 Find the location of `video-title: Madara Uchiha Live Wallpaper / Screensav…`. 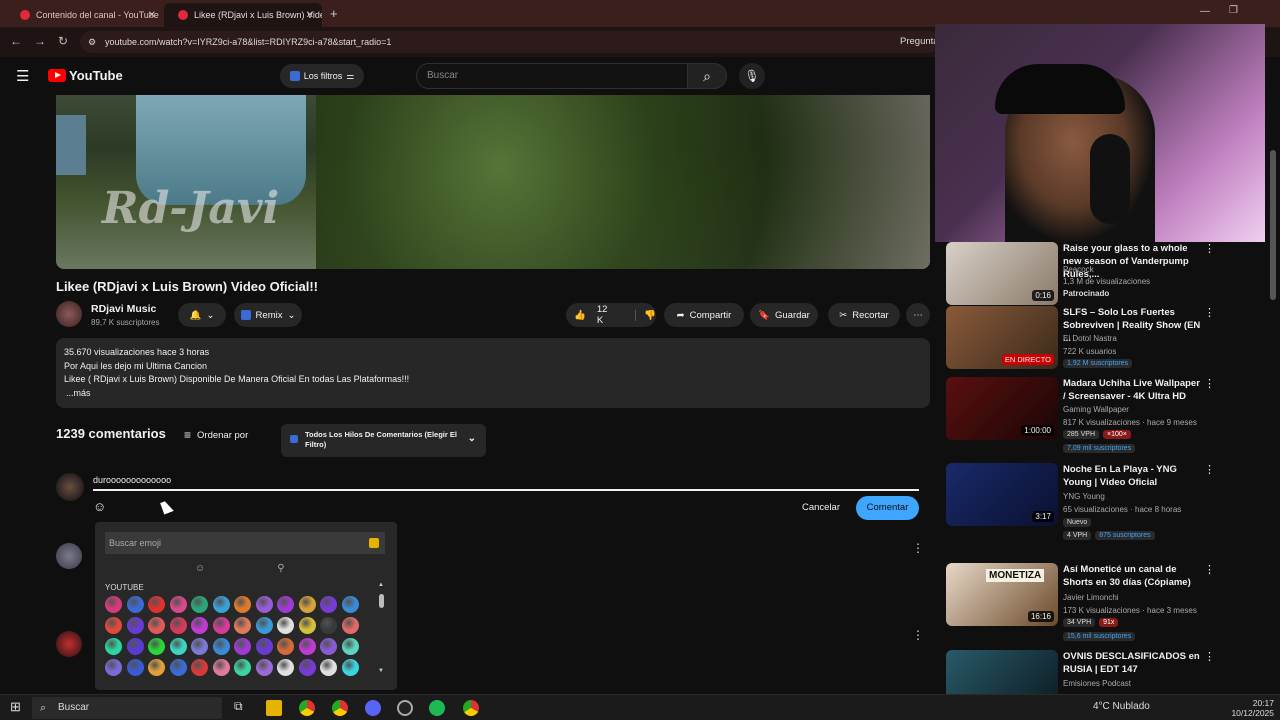

video-title: Madara Uchiha Live Wallpaper / Screensav… is located at coordinates (1133, 390).